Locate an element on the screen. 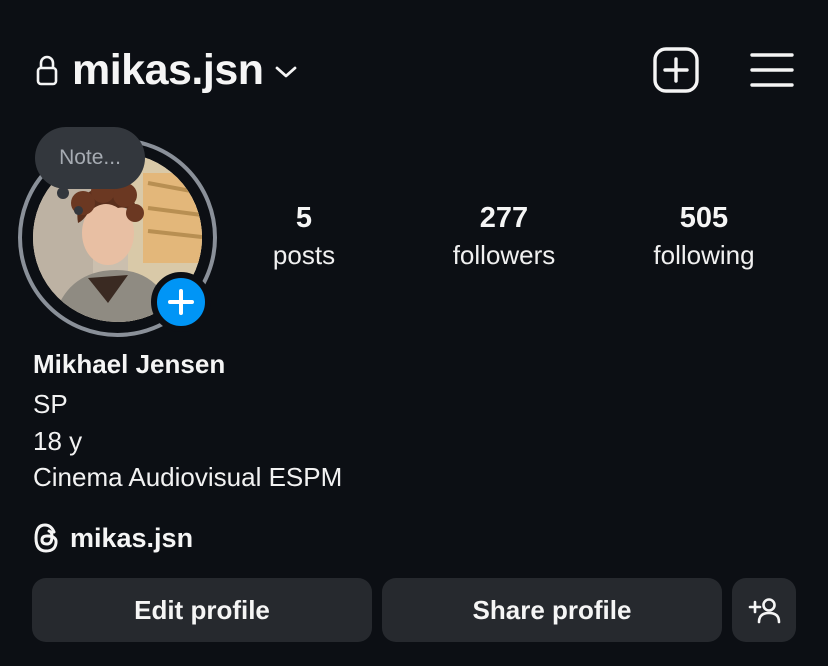 The width and height of the screenshot is (828, 666). followers-count: 277 followers is located at coordinates (504, 237).